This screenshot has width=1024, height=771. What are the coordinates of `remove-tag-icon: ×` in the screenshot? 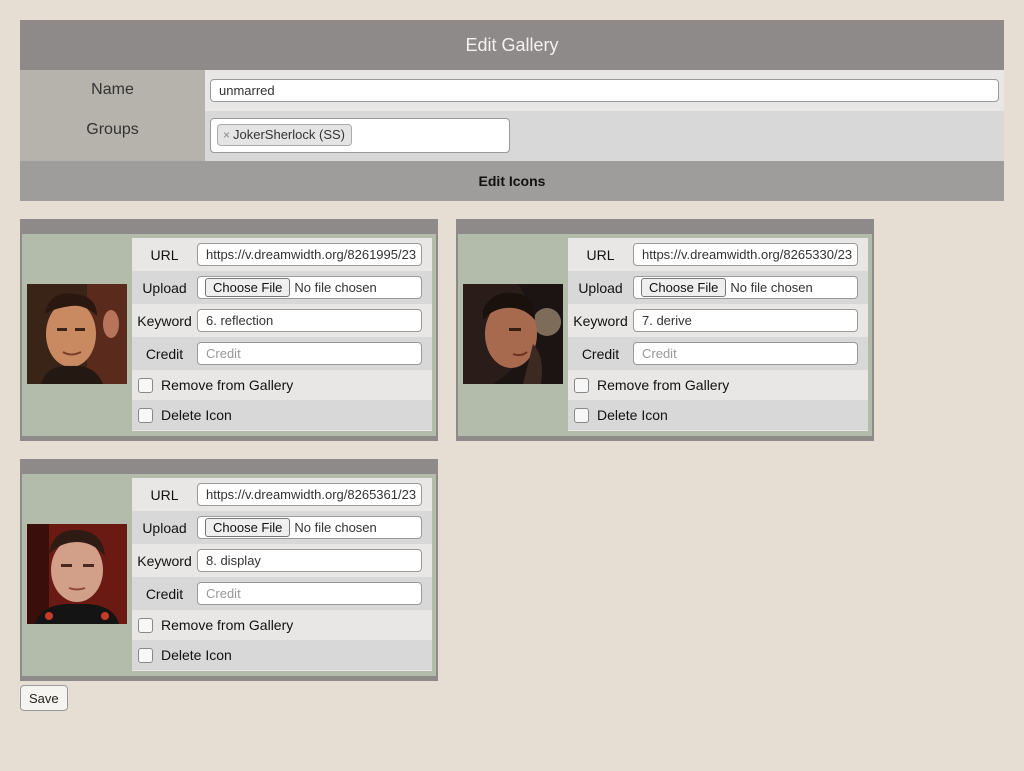 It's located at (226, 135).